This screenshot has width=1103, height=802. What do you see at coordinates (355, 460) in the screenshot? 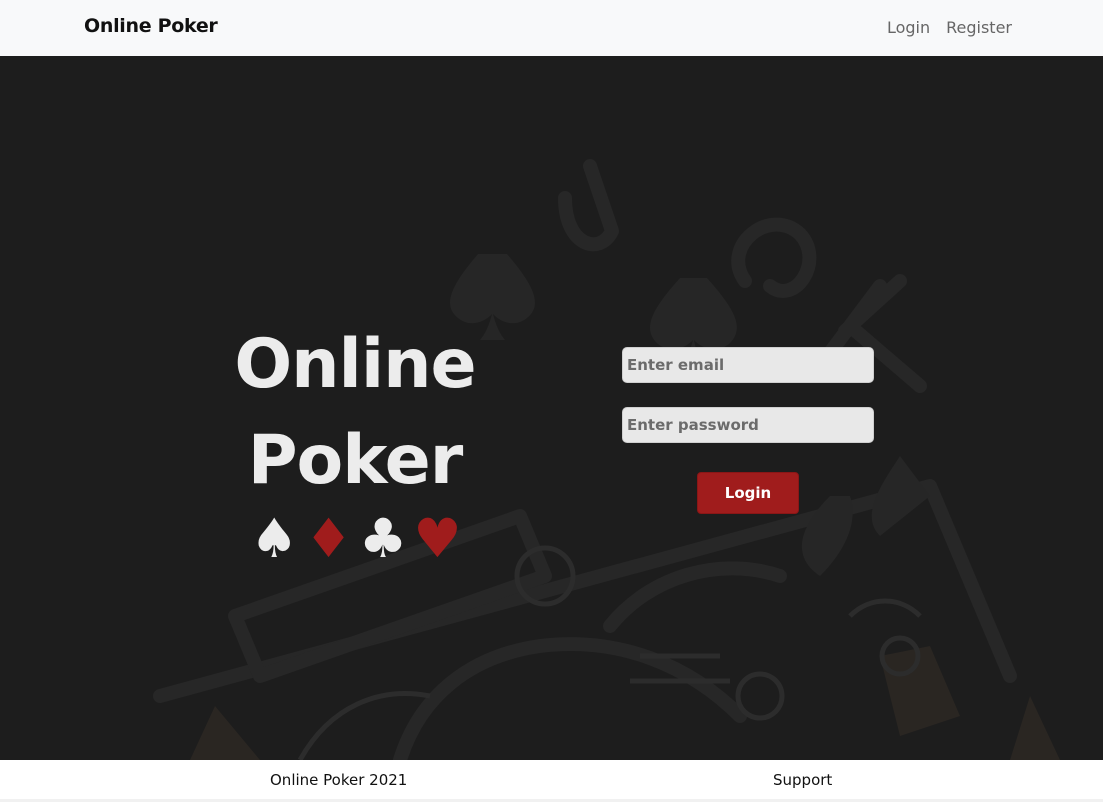
I see `hero-title-line-2: Poker` at bounding box center [355, 460].